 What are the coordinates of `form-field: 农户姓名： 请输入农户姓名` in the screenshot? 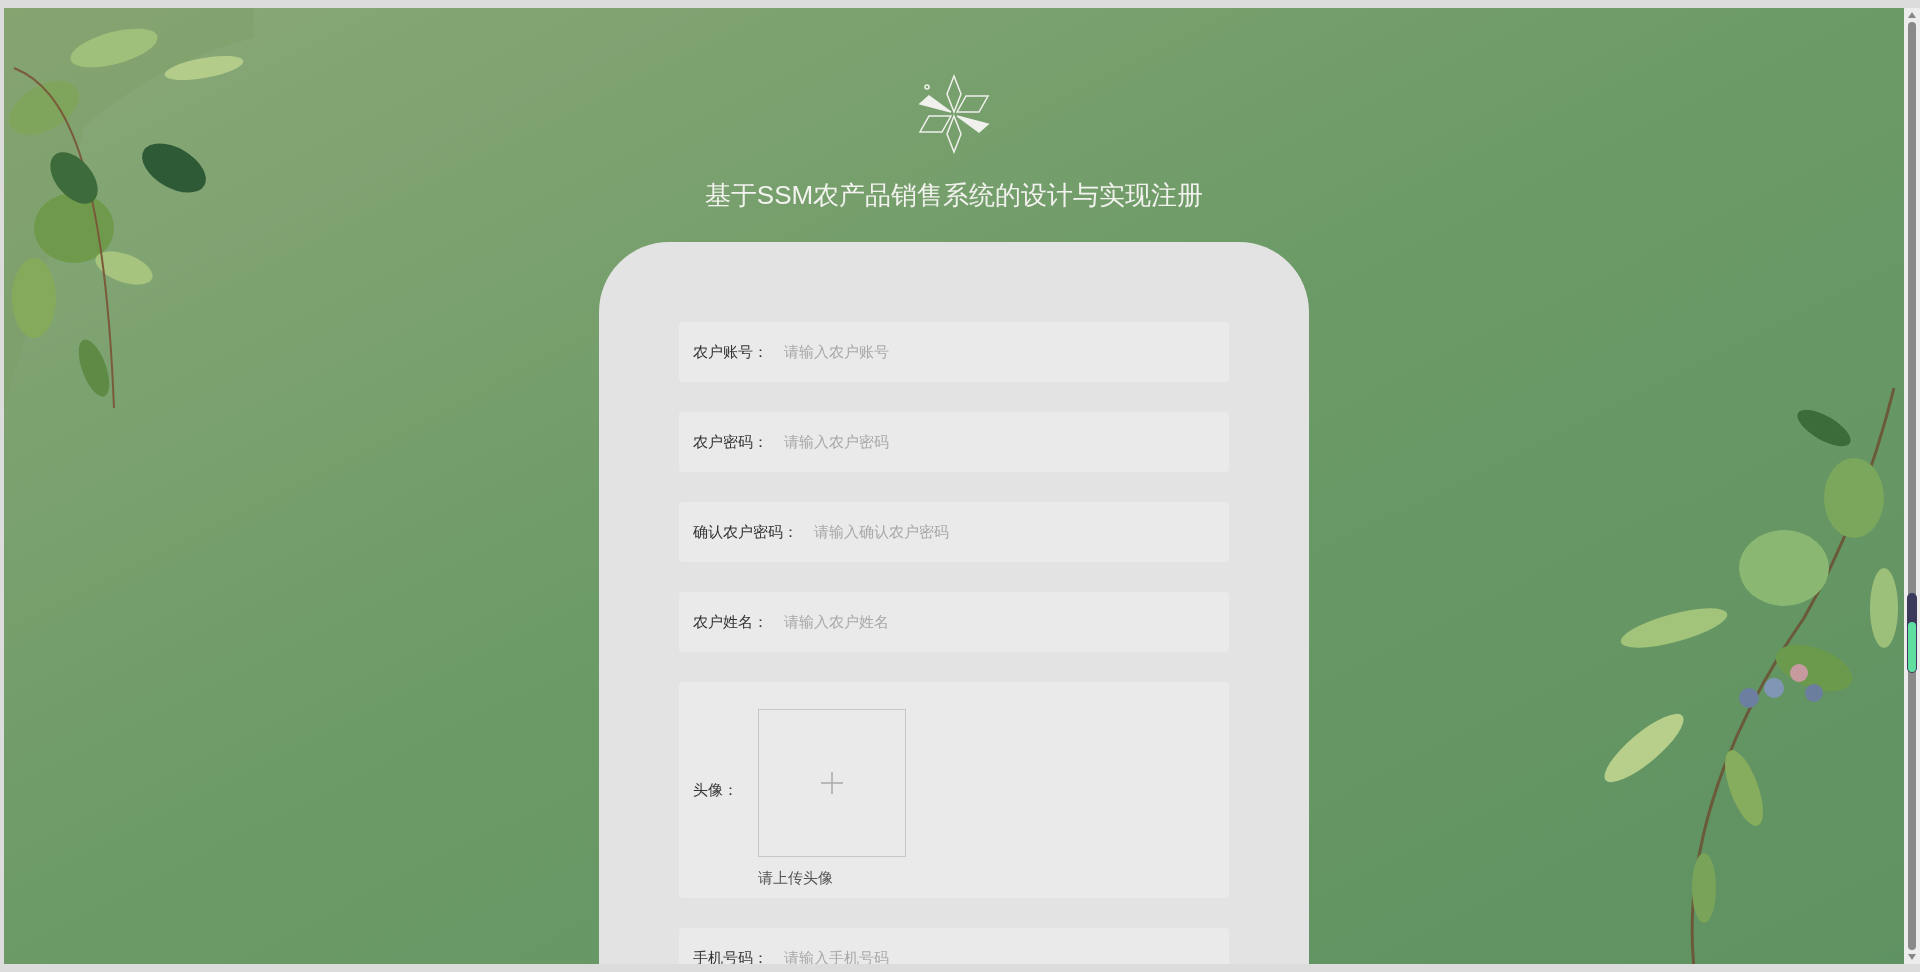 It's located at (954, 622).